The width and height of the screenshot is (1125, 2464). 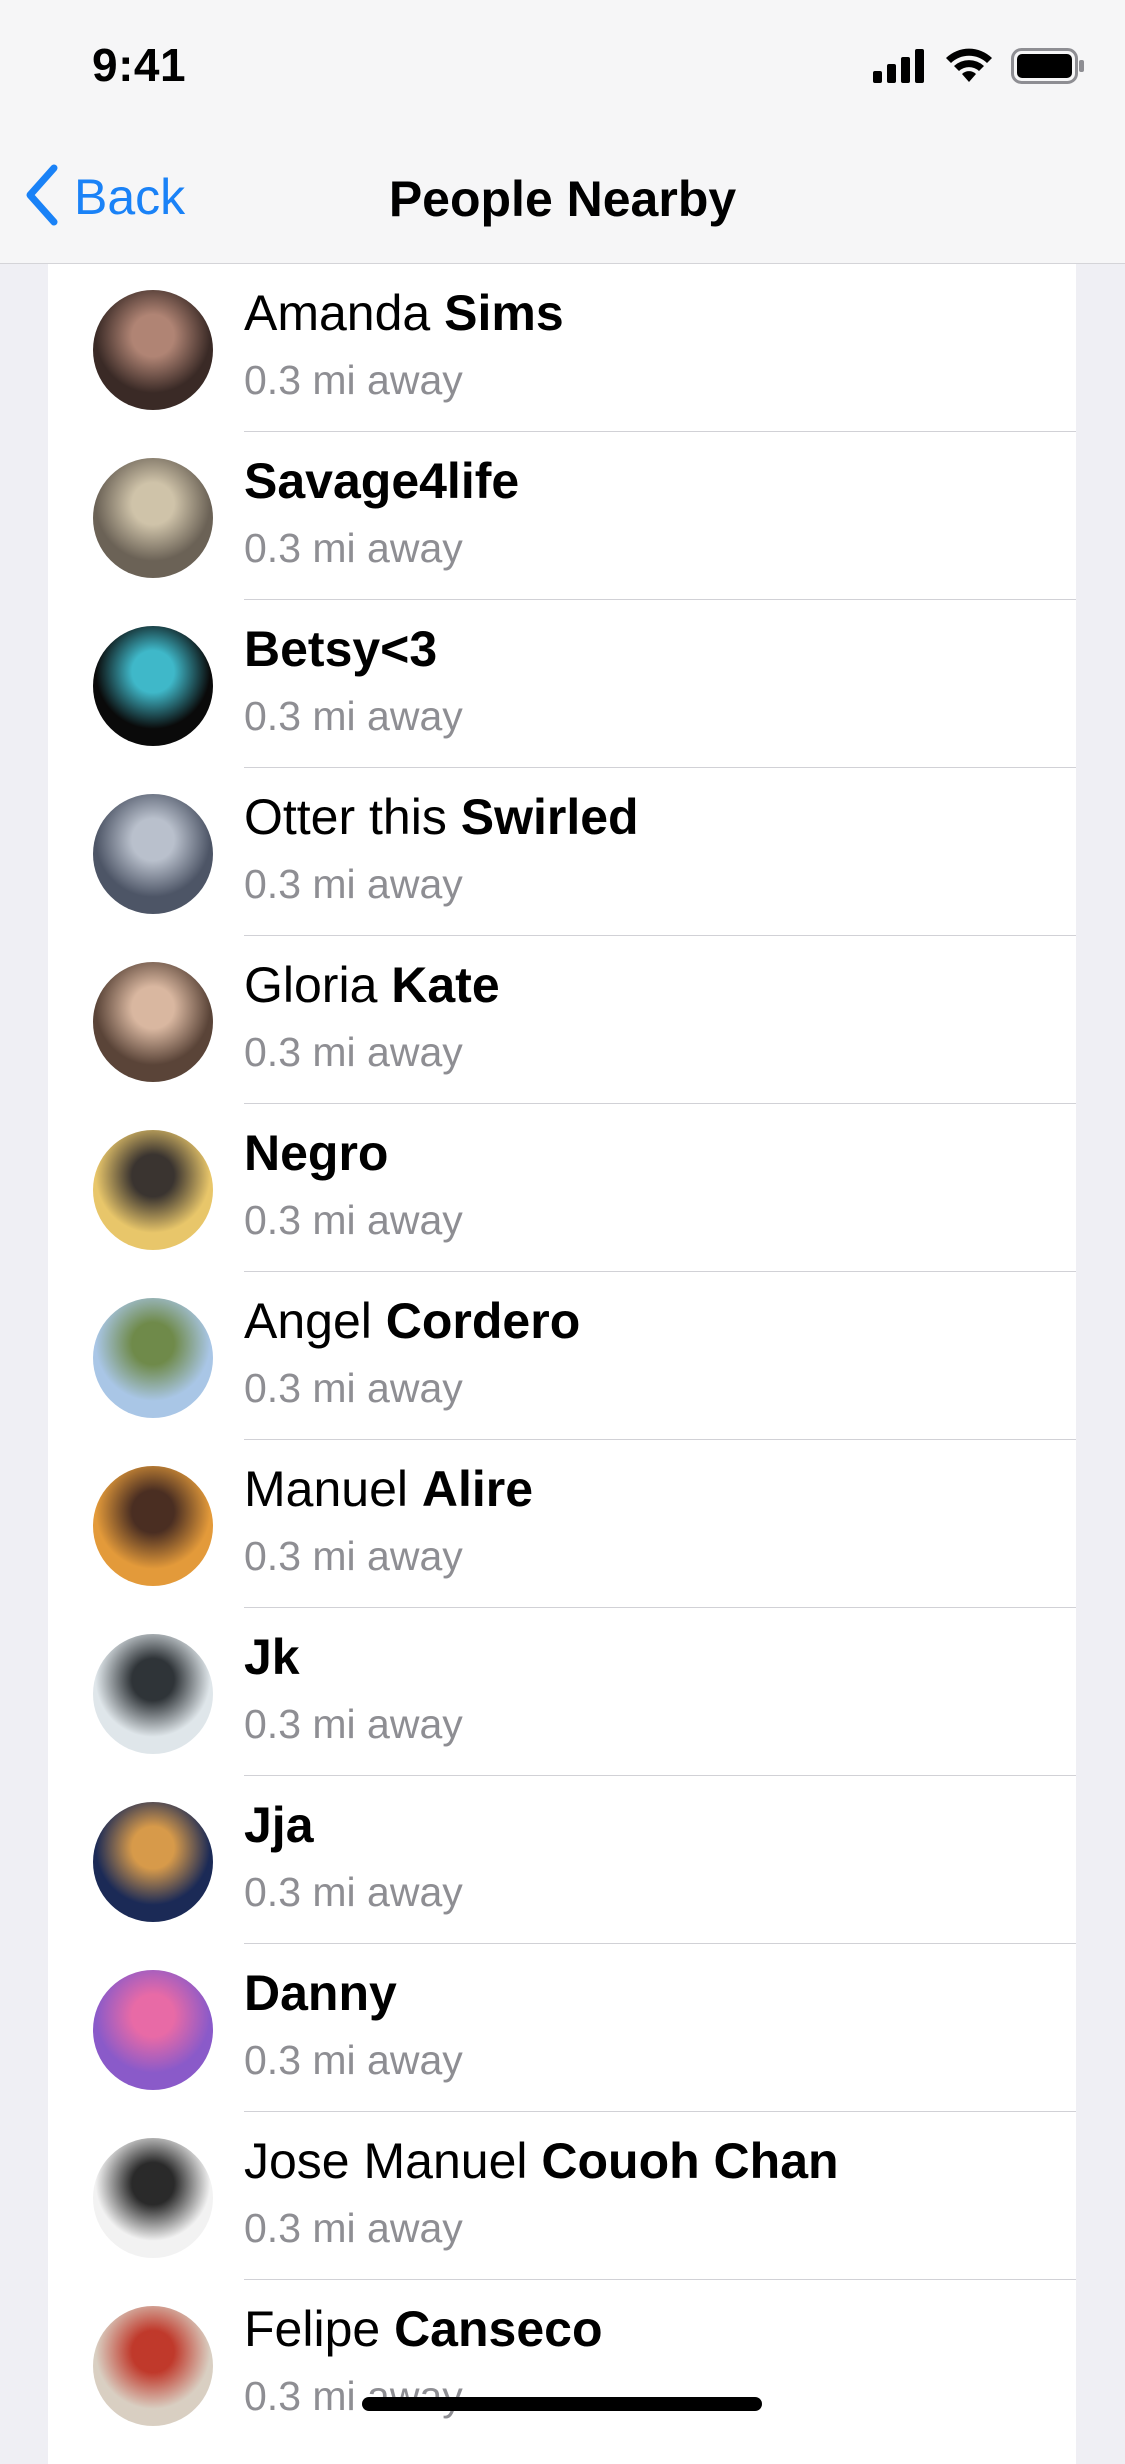 I want to click on person-last-name: Betsy<3, so click(x=341, y=649).